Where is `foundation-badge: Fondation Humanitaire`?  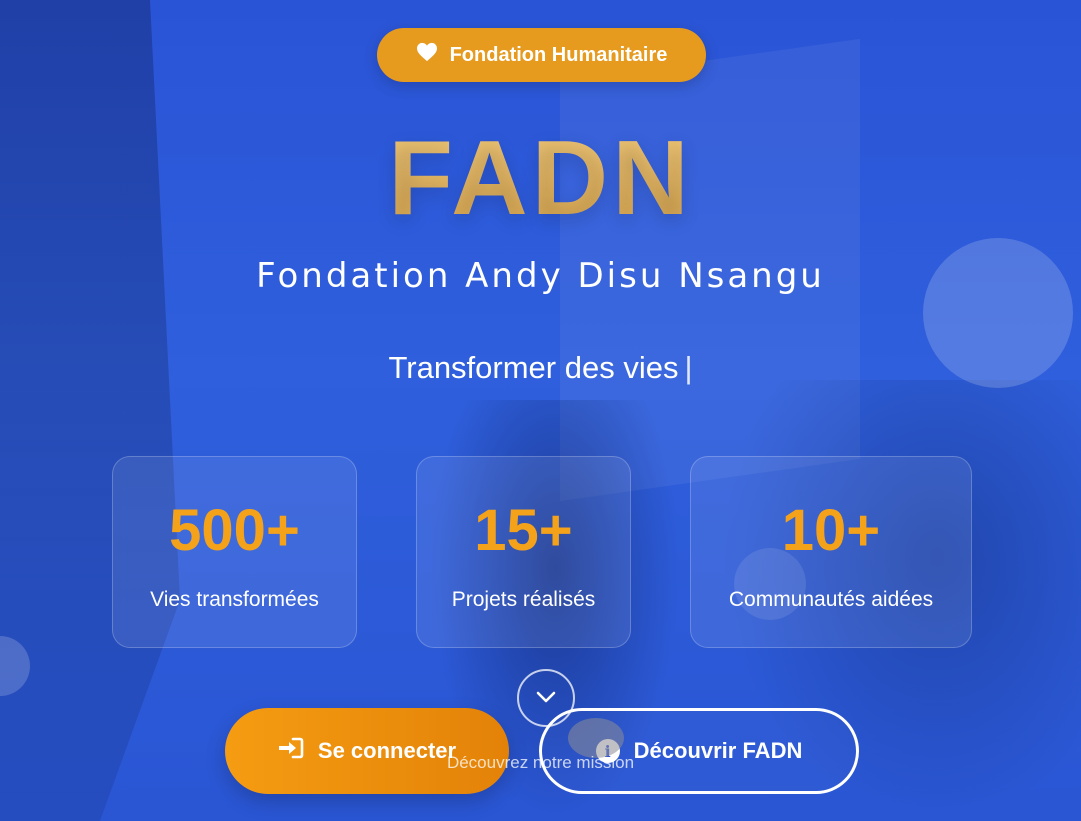
foundation-badge: Fondation Humanitaire is located at coordinates (541, 55).